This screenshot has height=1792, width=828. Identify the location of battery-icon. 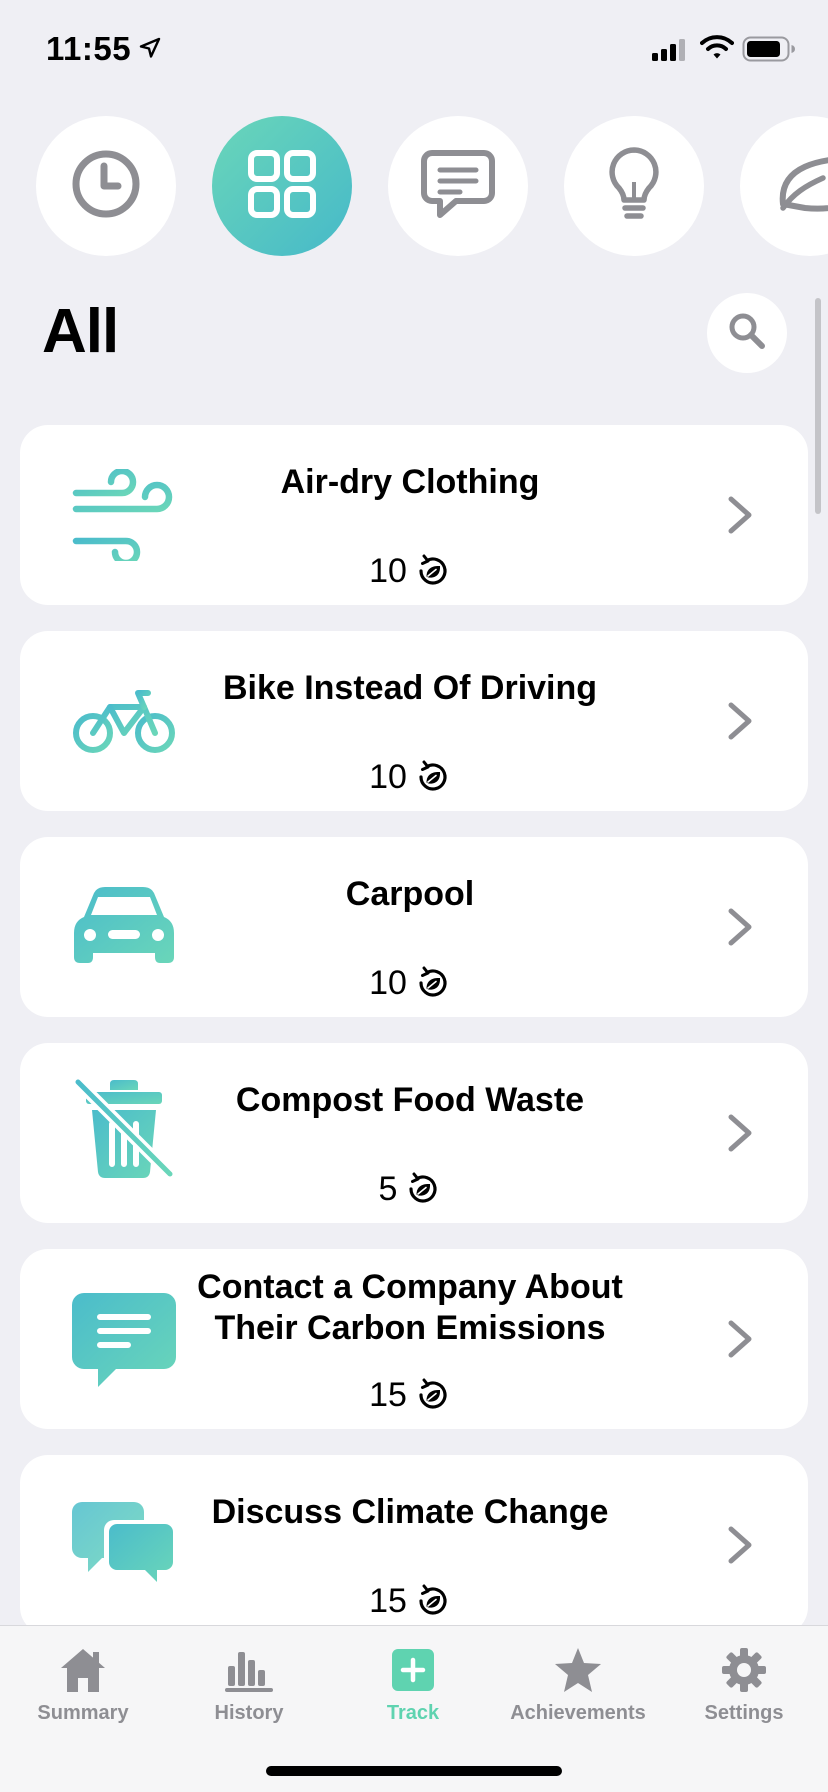
(769, 51).